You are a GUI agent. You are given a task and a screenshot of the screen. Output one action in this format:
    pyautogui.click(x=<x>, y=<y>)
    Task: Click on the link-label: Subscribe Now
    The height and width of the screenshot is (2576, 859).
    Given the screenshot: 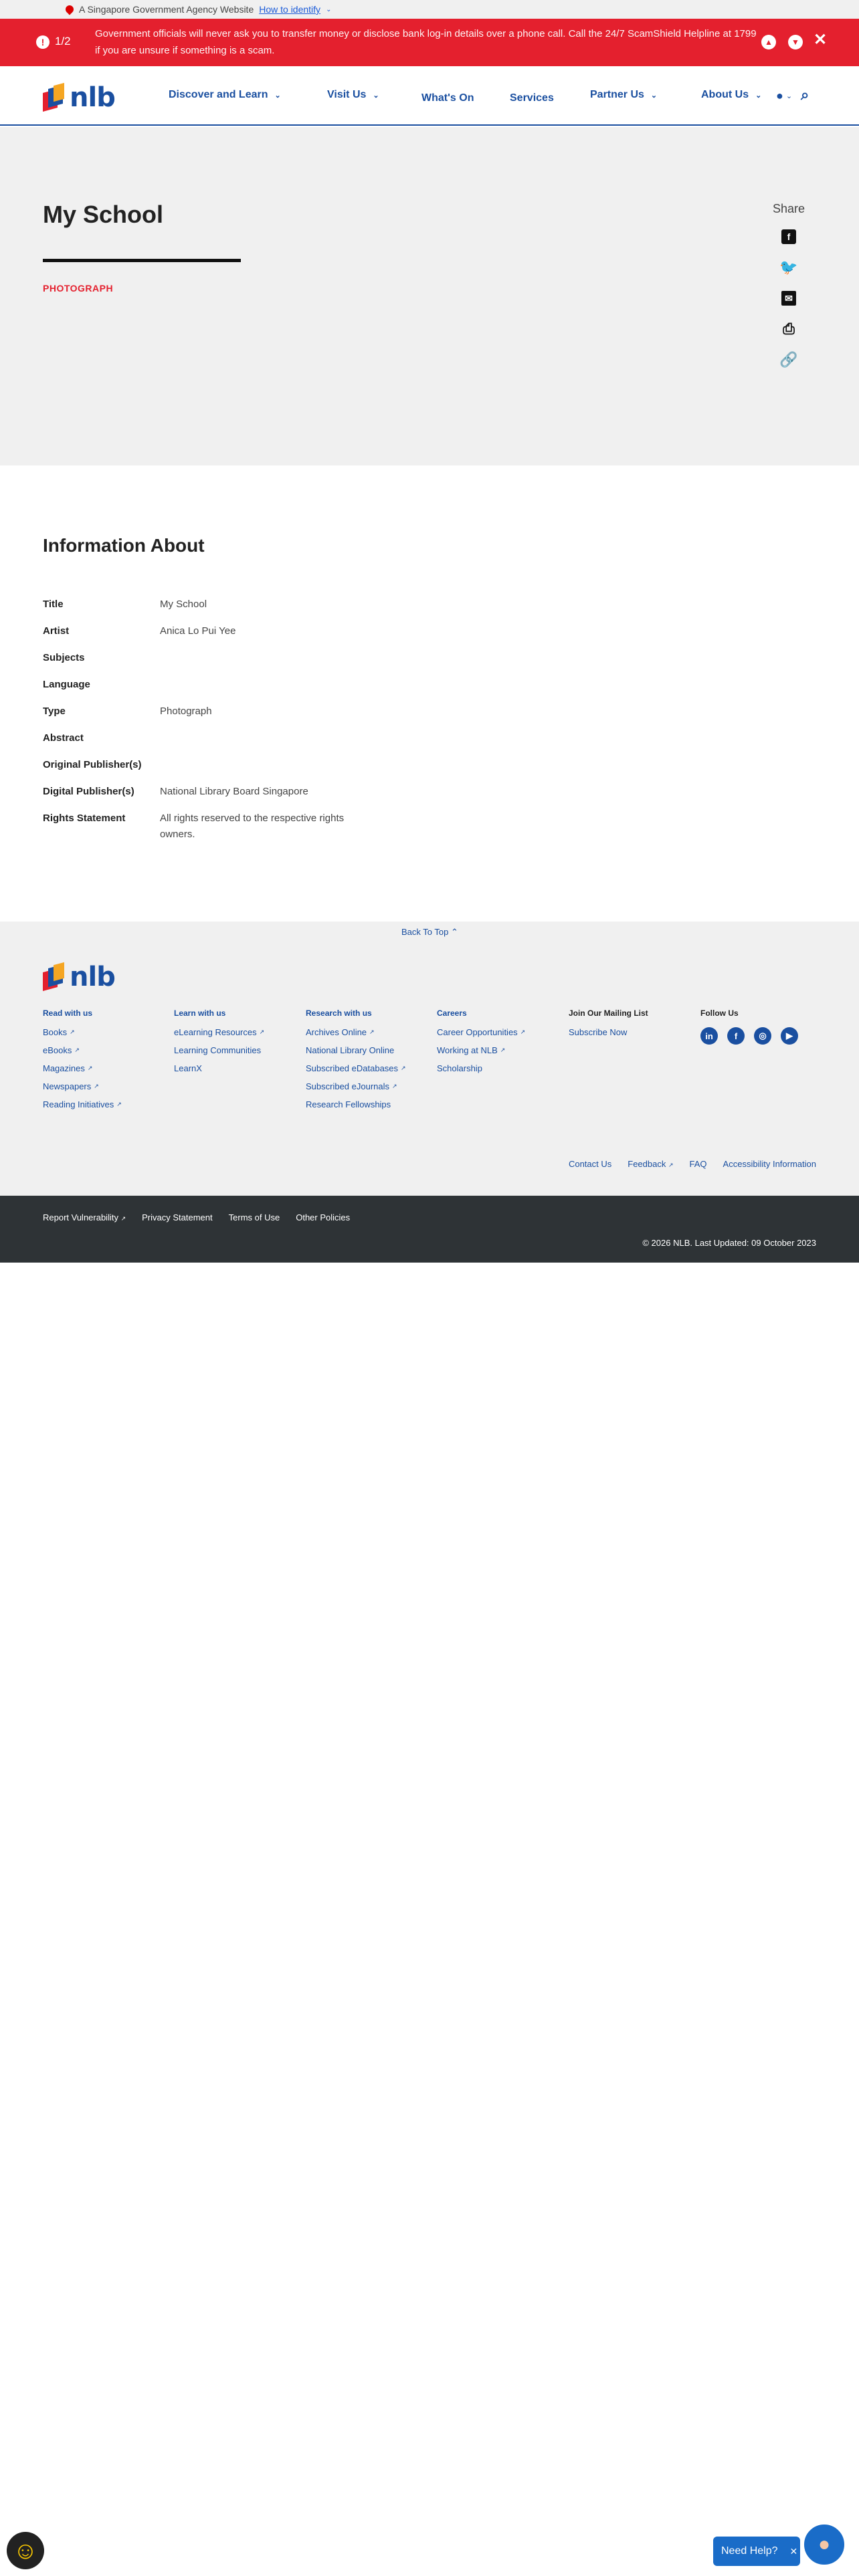 What is the action you would take?
    pyautogui.click(x=598, y=1032)
    